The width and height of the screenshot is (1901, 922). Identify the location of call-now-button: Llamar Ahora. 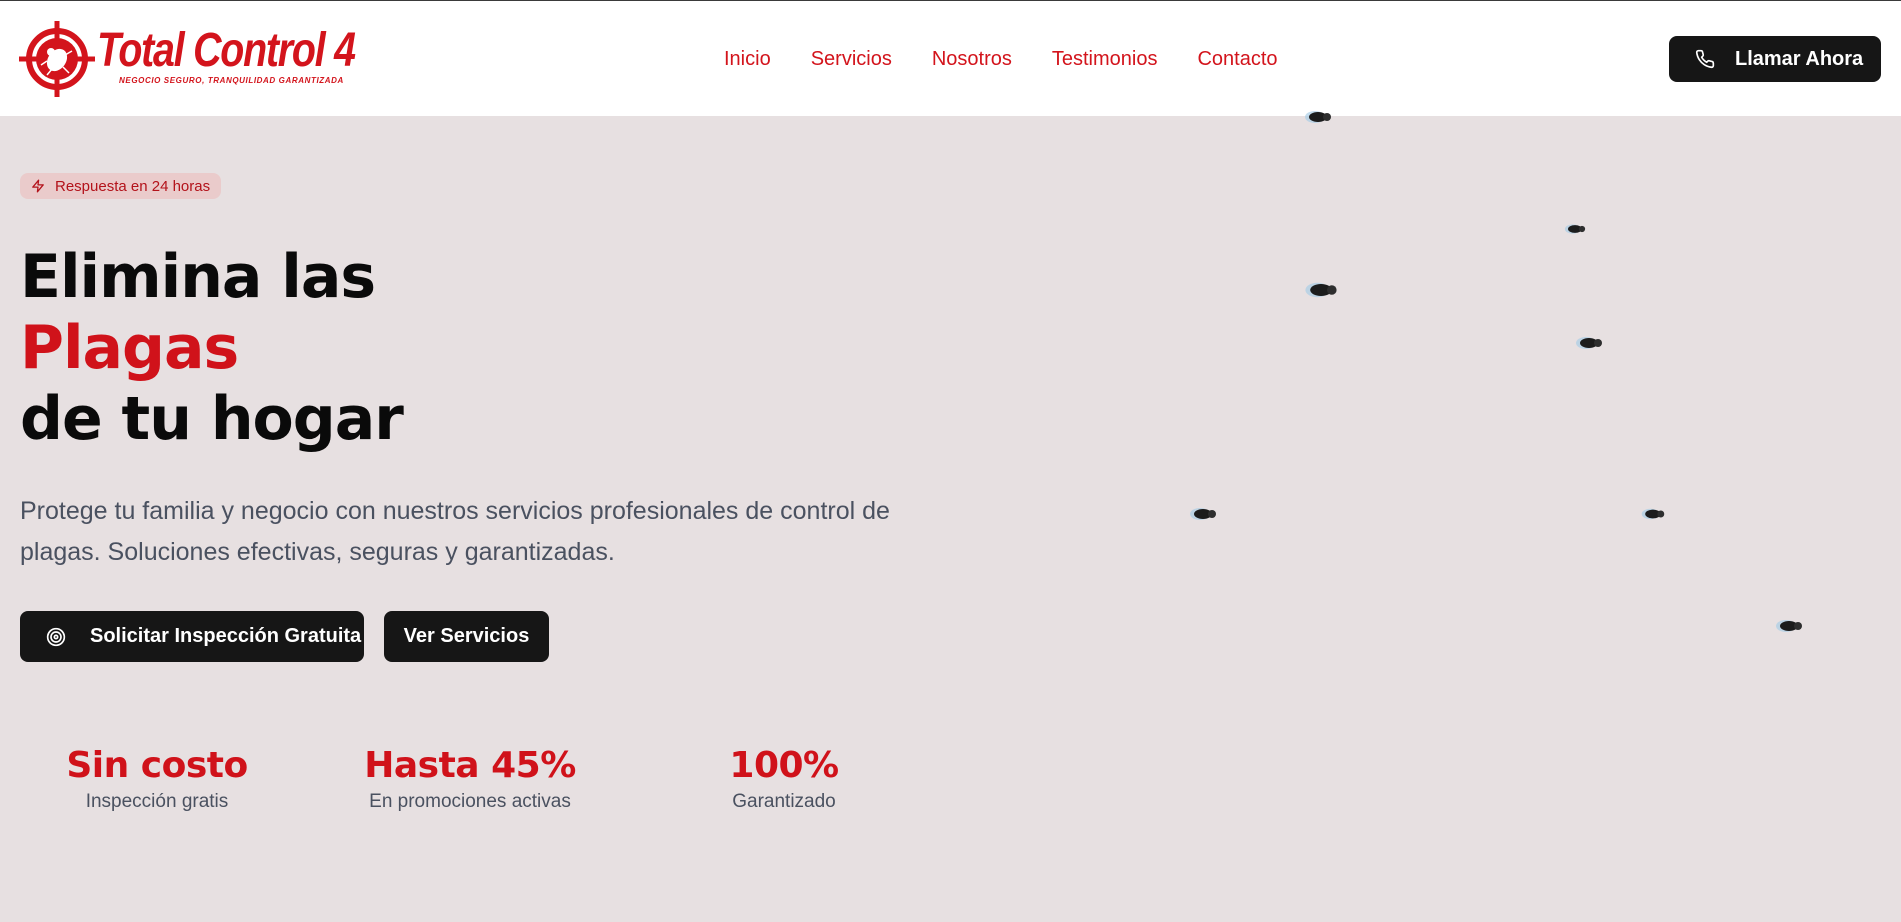
(1775, 59).